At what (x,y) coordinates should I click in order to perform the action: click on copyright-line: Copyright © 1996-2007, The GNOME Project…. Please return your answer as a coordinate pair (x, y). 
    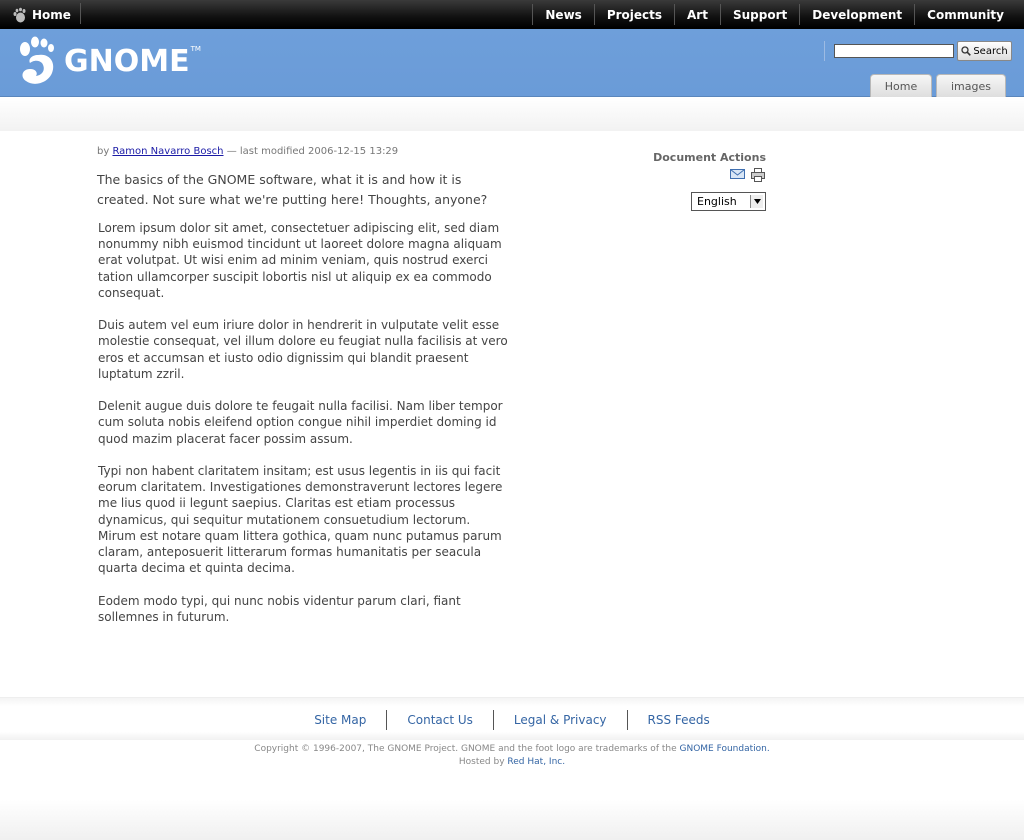
    Looking at the image, I should click on (512, 749).